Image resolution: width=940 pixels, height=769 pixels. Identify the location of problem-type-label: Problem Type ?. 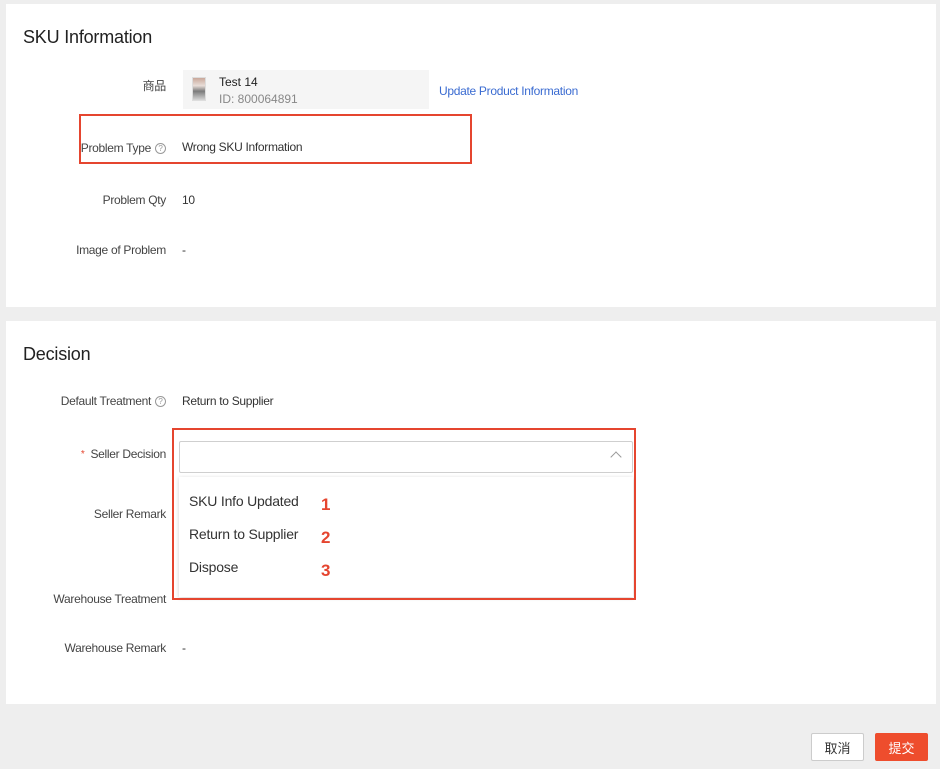
(123, 148).